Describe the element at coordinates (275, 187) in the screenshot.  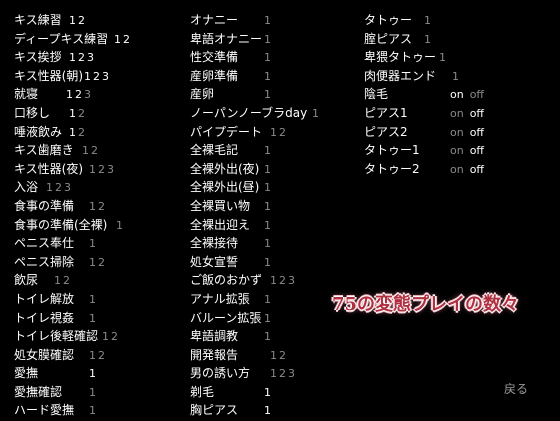
I see `scene-row: 全裸外出(昼) 1` at that location.